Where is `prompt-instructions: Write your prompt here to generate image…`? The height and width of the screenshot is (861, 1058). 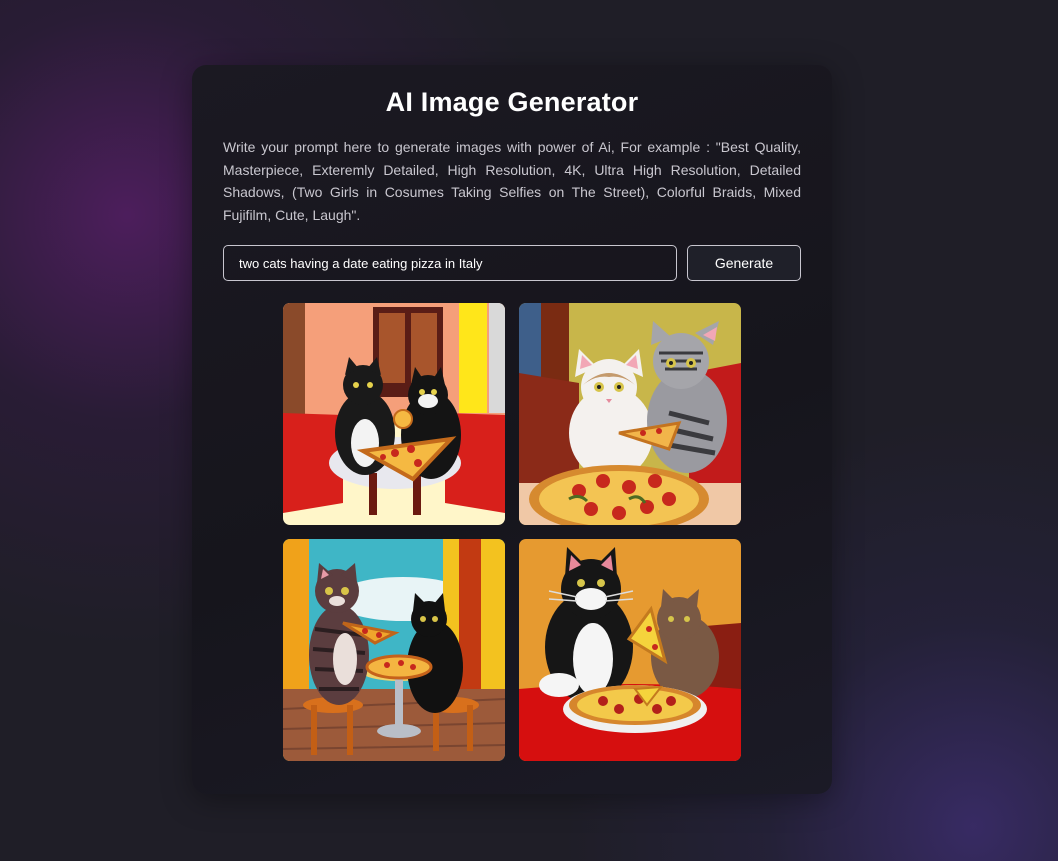
prompt-instructions: Write your prompt here to generate image… is located at coordinates (512, 181).